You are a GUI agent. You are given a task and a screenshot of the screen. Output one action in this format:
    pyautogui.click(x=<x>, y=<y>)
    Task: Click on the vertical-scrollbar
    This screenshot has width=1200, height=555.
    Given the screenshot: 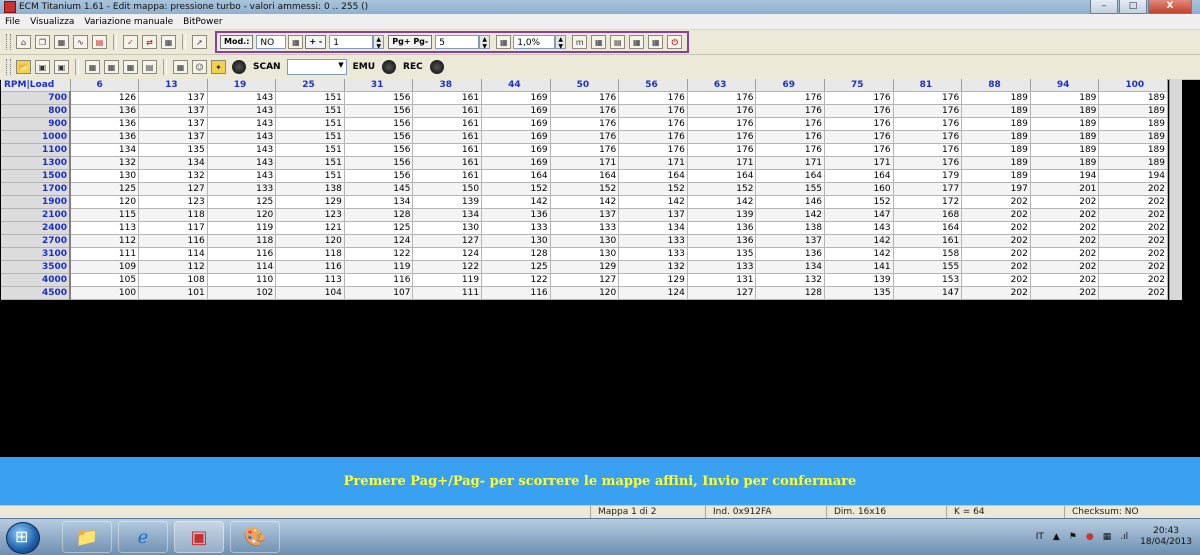 What is the action you would take?
    pyautogui.click(x=1175, y=189)
    